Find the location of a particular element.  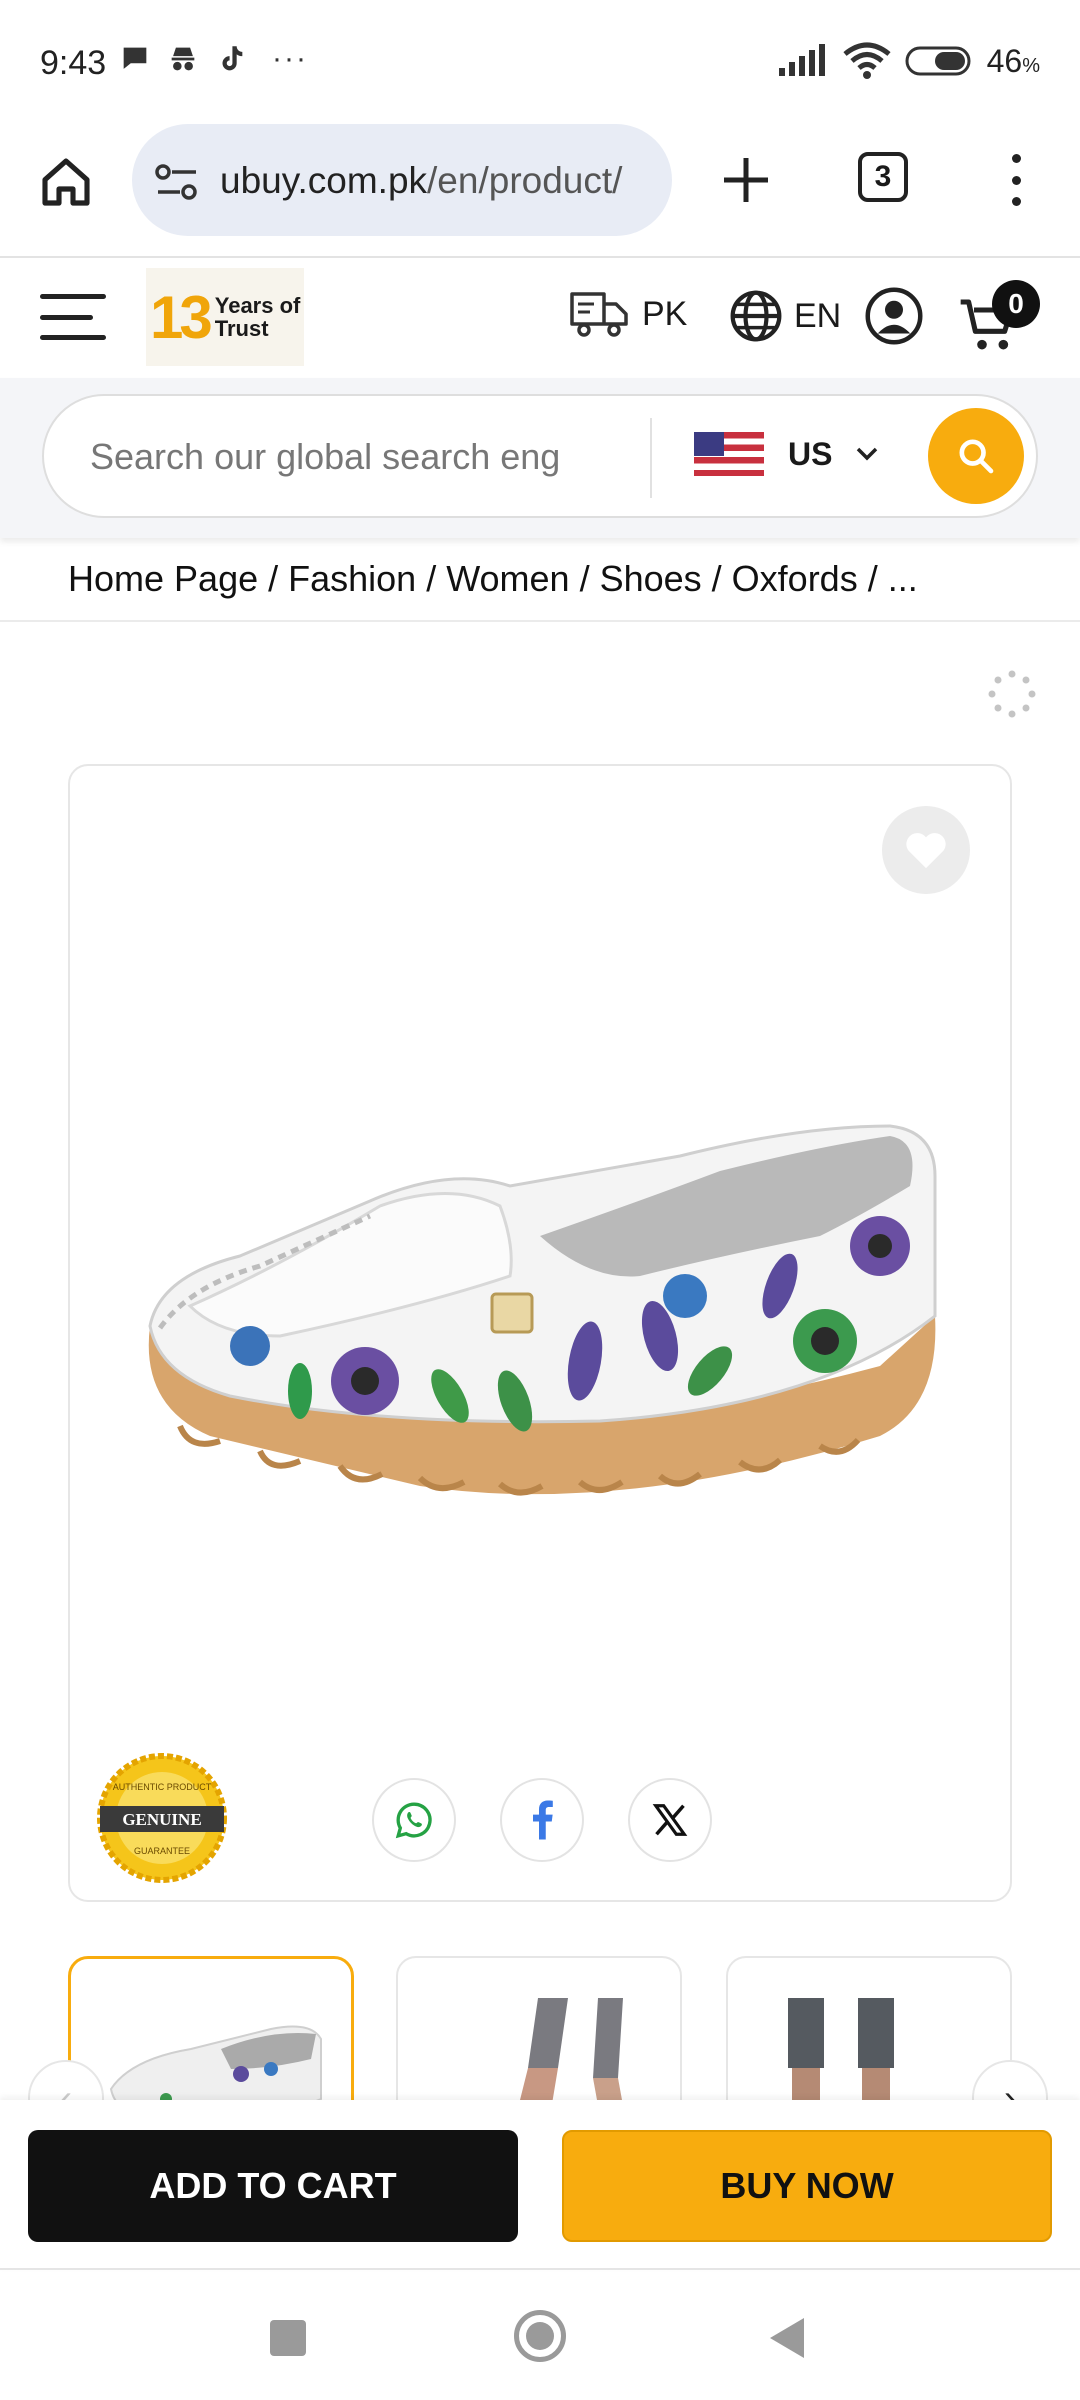

share-facebook-button is located at coordinates (542, 1820).